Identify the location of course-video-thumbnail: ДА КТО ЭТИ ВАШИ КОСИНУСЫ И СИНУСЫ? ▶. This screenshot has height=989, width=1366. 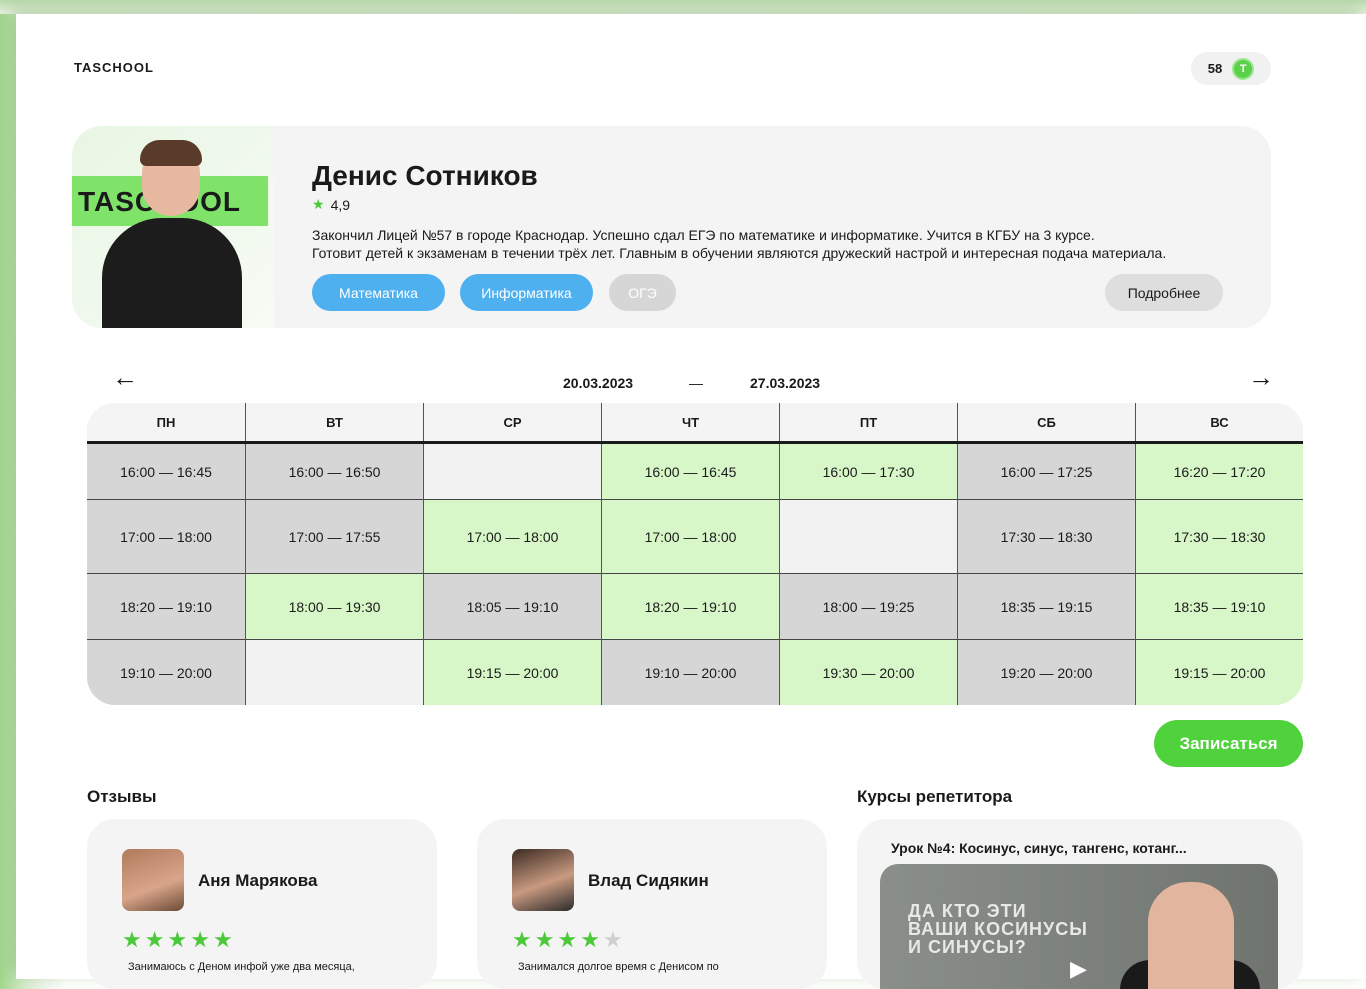
(1079, 926).